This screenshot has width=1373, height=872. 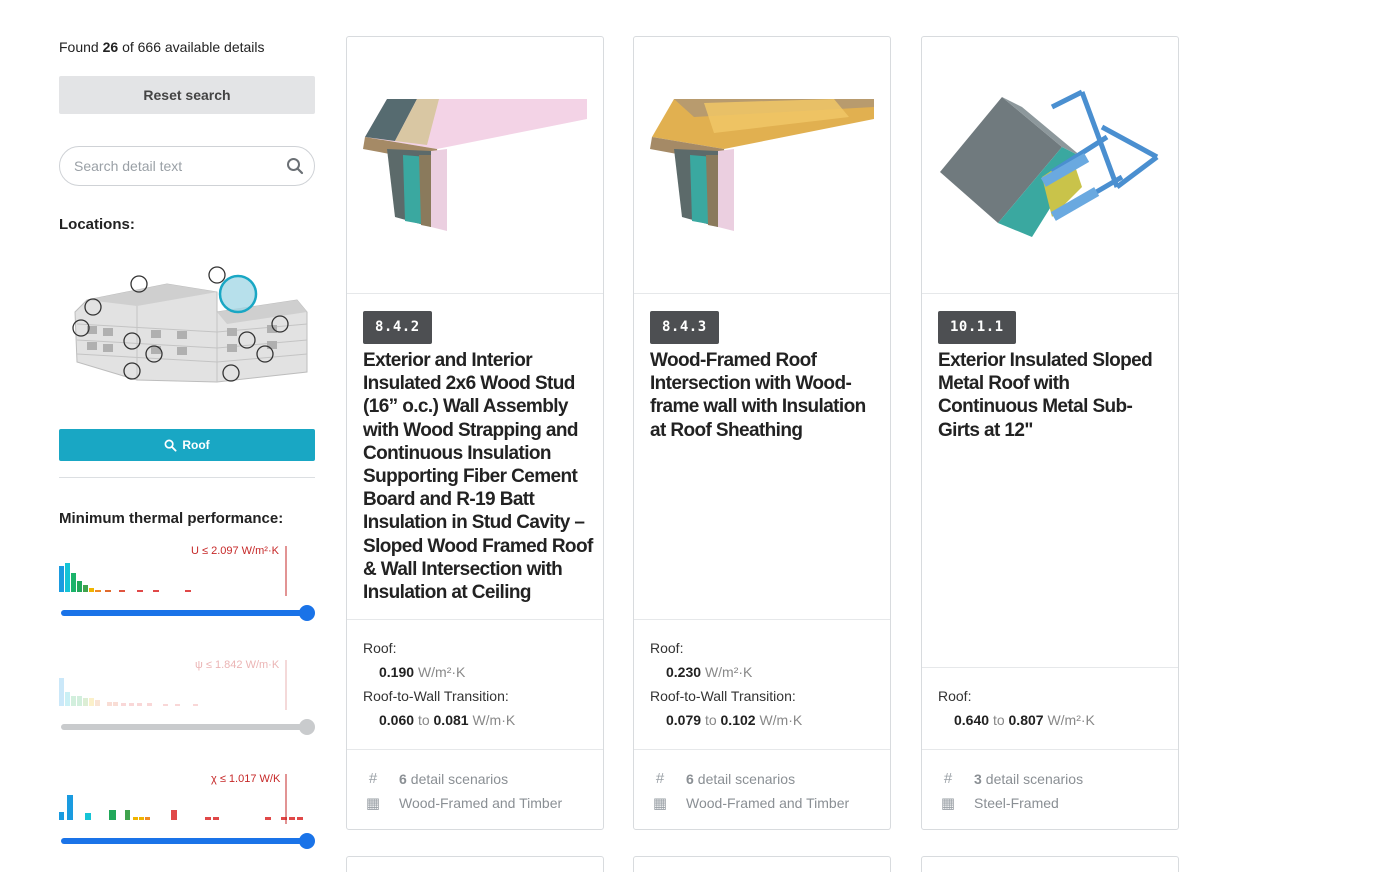 What do you see at coordinates (998, 803) in the screenshot?
I see `category-row: ▦ Steel-Framed` at bounding box center [998, 803].